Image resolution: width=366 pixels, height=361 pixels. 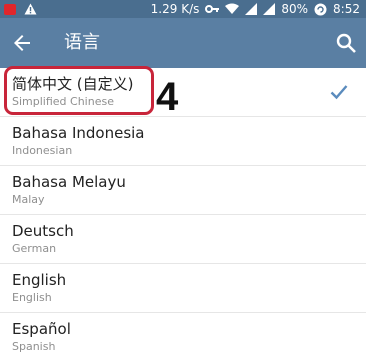 What do you see at coordinates (42, 150) in the screenshot?
I see `language-subtitle: Indonesian` at bounding box center [42, 150].